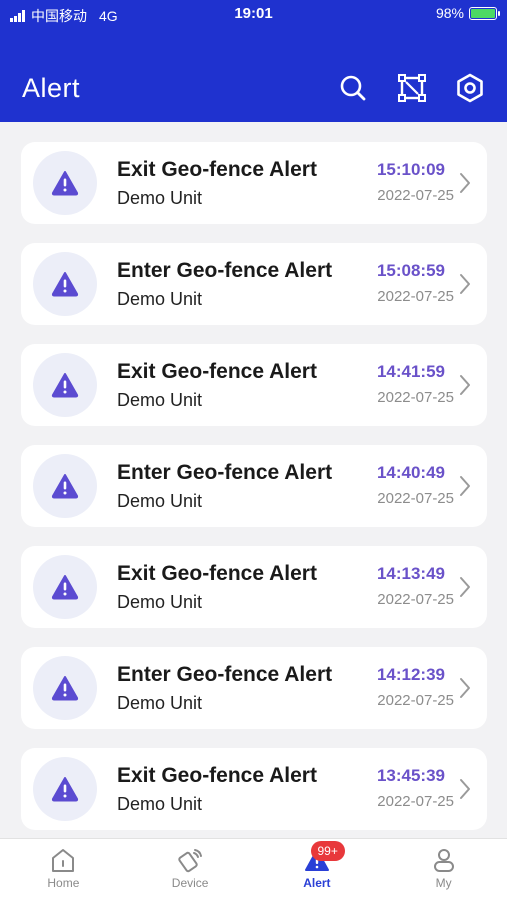  What do you see at coordinates (410, 674) in the screenshot?
I see `alert-time: 14:12:39` at bounding box center [410, 674].